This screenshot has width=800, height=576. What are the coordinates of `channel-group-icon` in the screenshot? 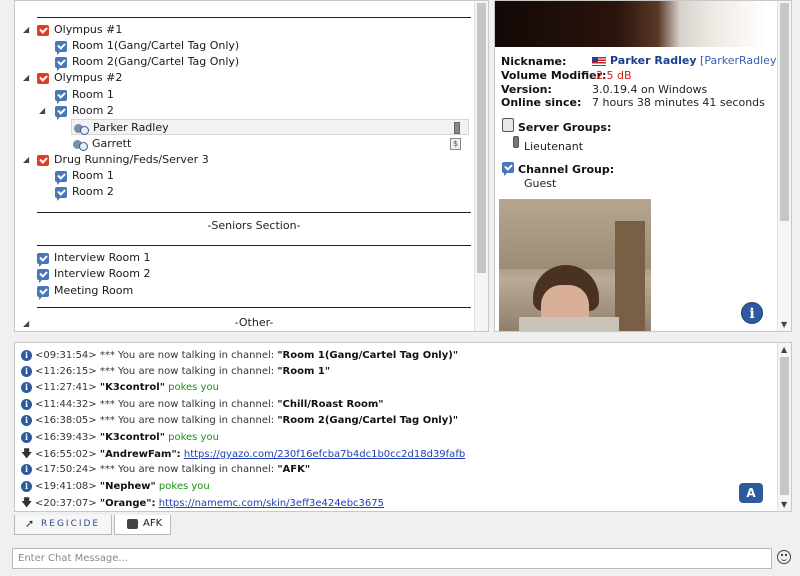 It's located at (508, 169).